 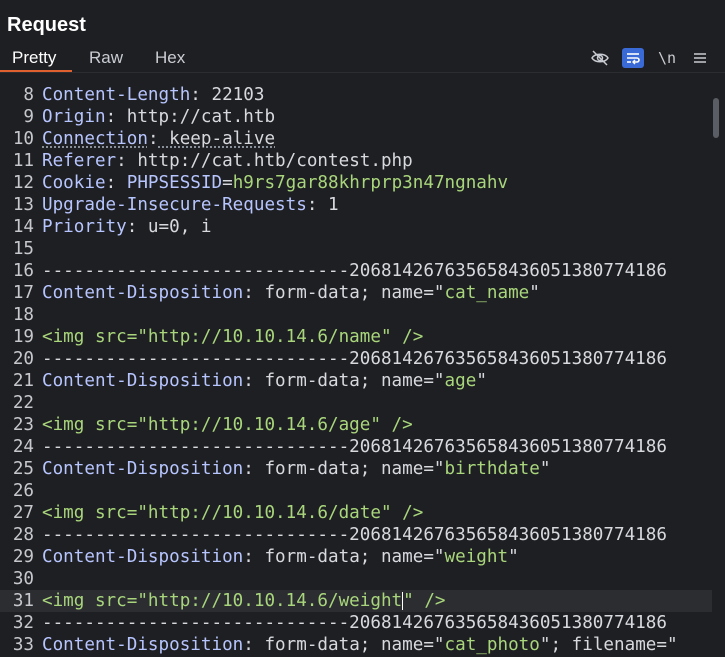 I want to click on header-name: Origin, so click(x=74, y=117).